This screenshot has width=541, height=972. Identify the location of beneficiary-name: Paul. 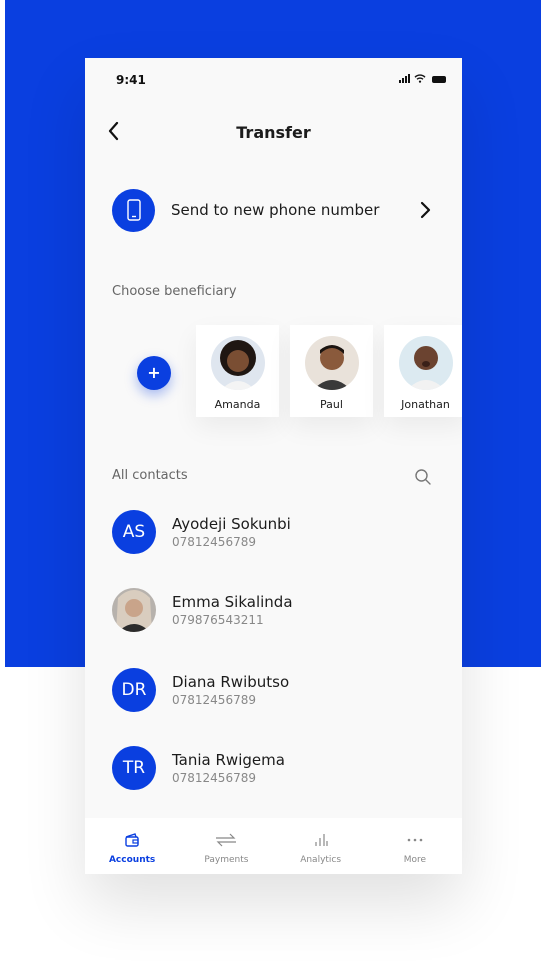
(331, 404).